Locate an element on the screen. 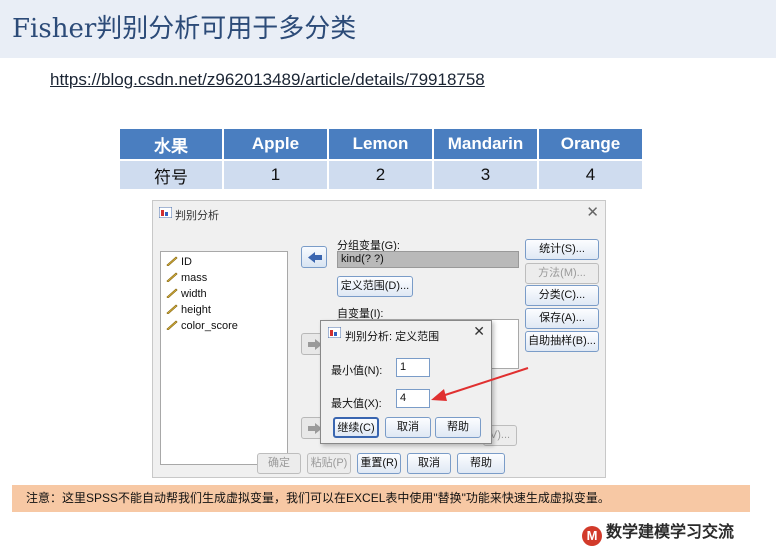  continue-button: 继续(C) is located at coordinates (356, 427).